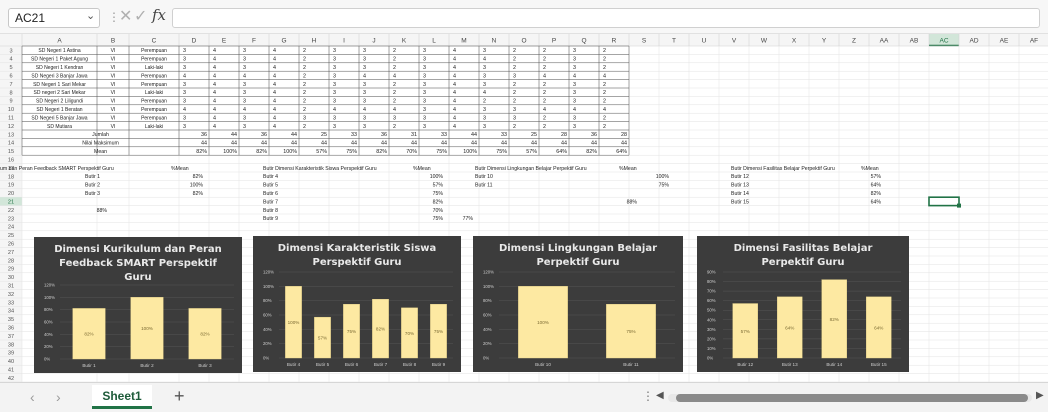 Image resolution: width=1048 pixels, height=412 pixels. Describe the element at coordinates (10, 77) in the screenshot. I see `row-header: 6` at that location.